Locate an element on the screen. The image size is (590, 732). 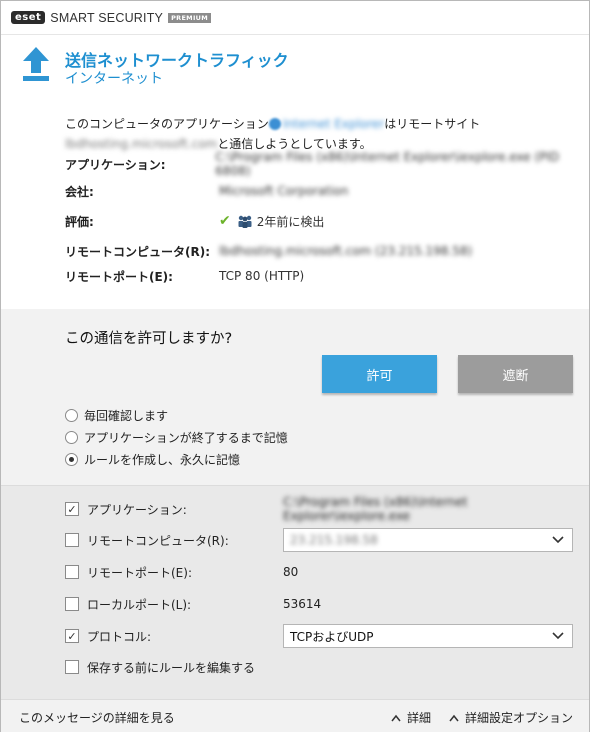
protocol-select: TCPおよびUDP is located at coordinates (428, 636).